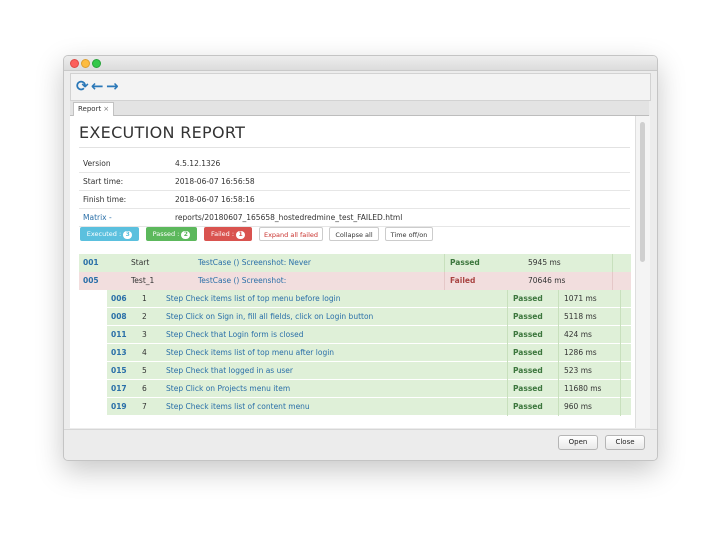 The width and height of the screenshot is (720, 534). Describe the element at coordinates (578, 442) in the screenshot. I see `open-button: Open` at that location.